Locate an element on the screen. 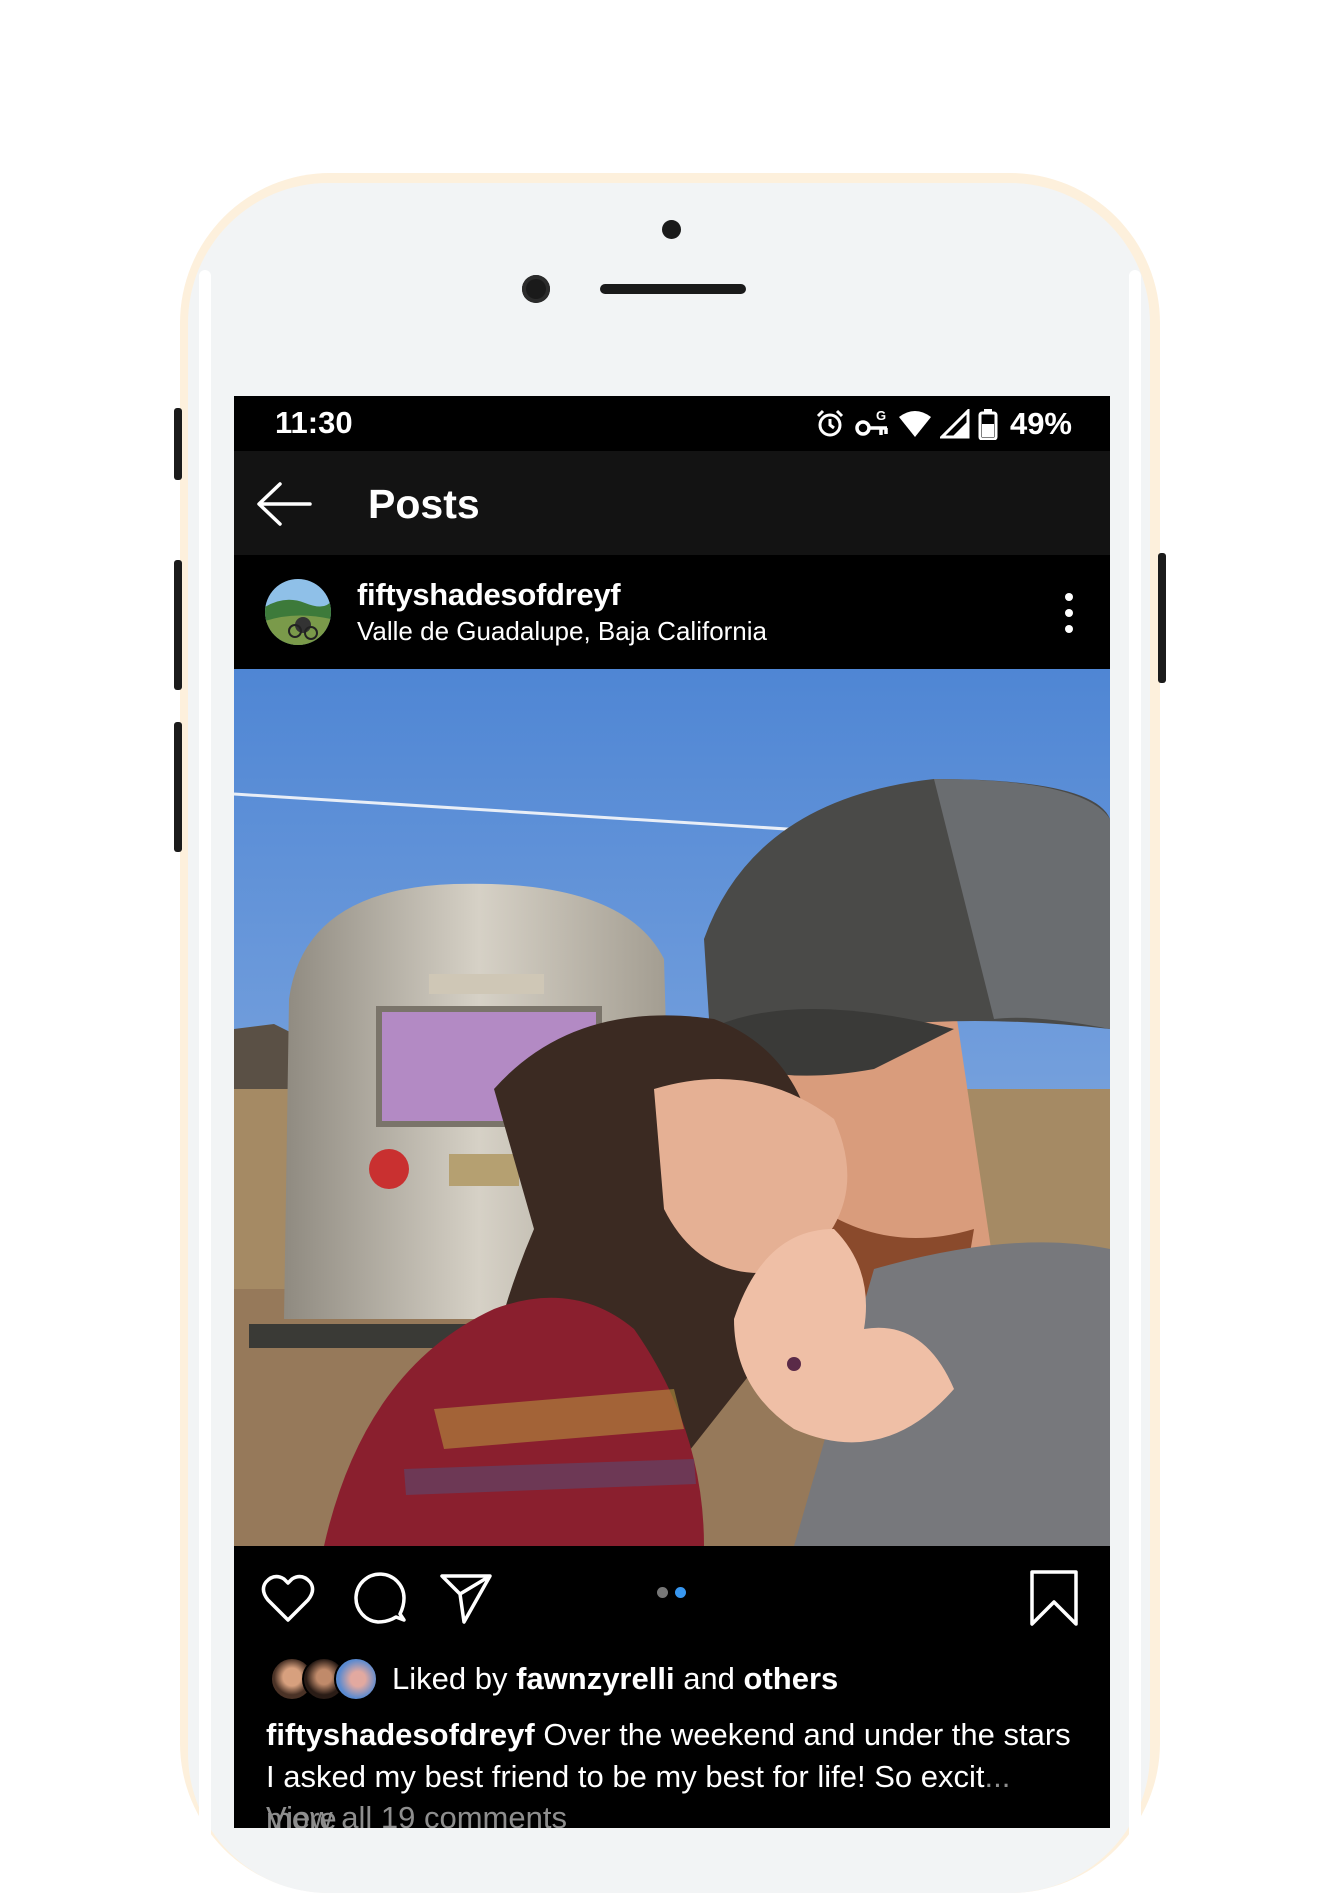 This screenshot has height=1893, width=1328. heart-icon is located at coordinates (288, 1598).